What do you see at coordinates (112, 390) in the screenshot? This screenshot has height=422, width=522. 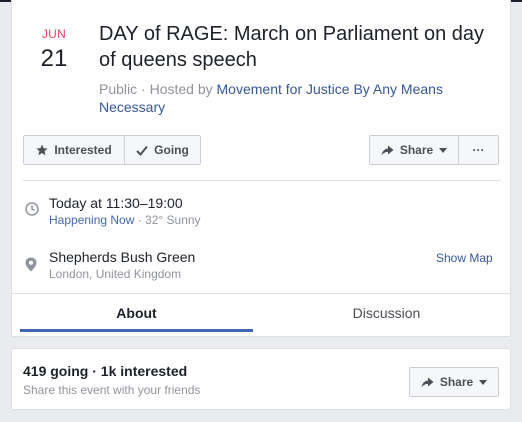 I see `share-prompt: Share this event with your friends` at bounding box center [112, 390].